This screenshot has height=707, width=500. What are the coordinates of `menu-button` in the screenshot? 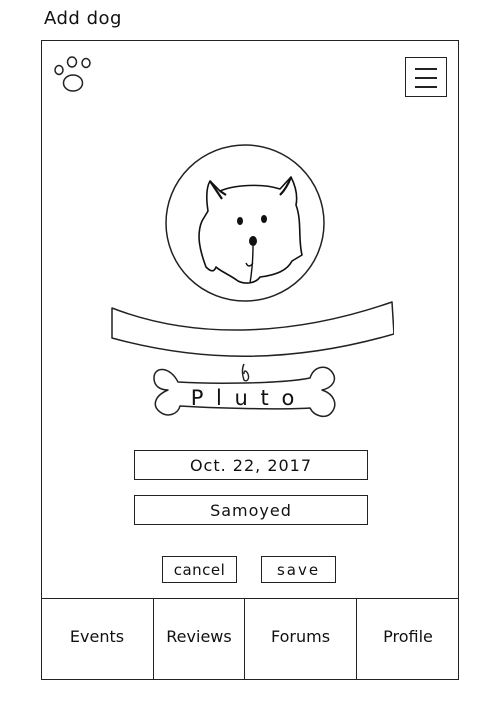 It's located at (426, 77).